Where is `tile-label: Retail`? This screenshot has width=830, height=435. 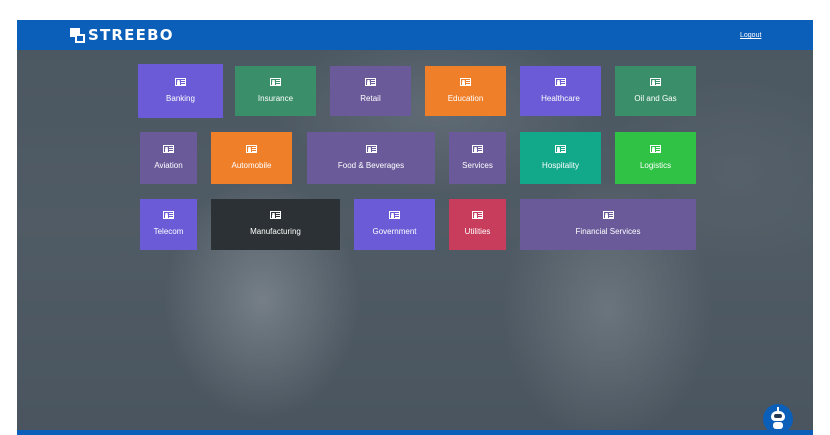
tile-label: Retail is located at coordinates (370, 98).